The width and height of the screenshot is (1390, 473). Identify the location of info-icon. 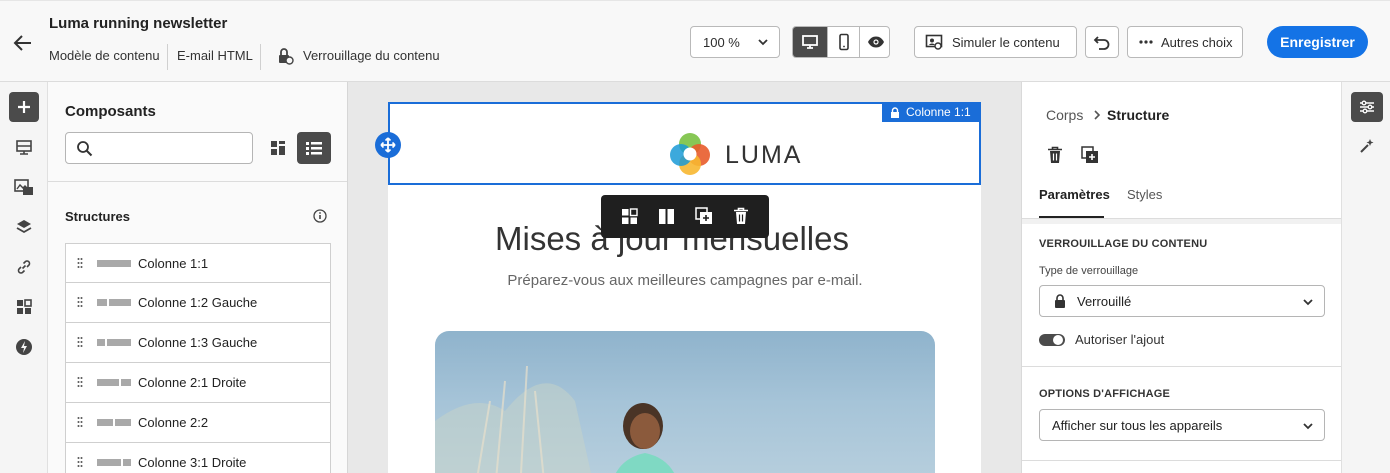
(320, 216).